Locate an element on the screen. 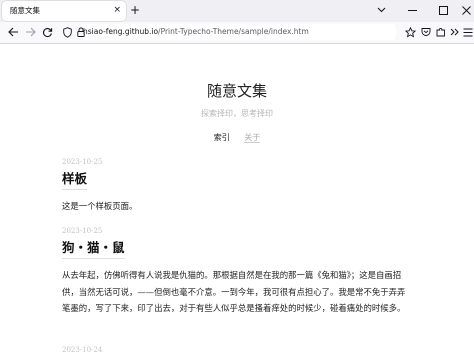  overflow-icon is located at coordinates (454, 32).